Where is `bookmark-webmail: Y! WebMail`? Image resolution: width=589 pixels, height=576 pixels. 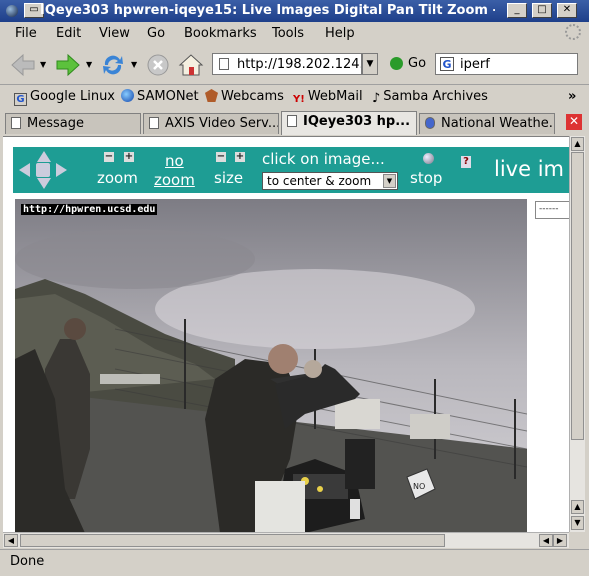 bookmark-webmail: Y! WebMail is located at coordinates (328, 98).